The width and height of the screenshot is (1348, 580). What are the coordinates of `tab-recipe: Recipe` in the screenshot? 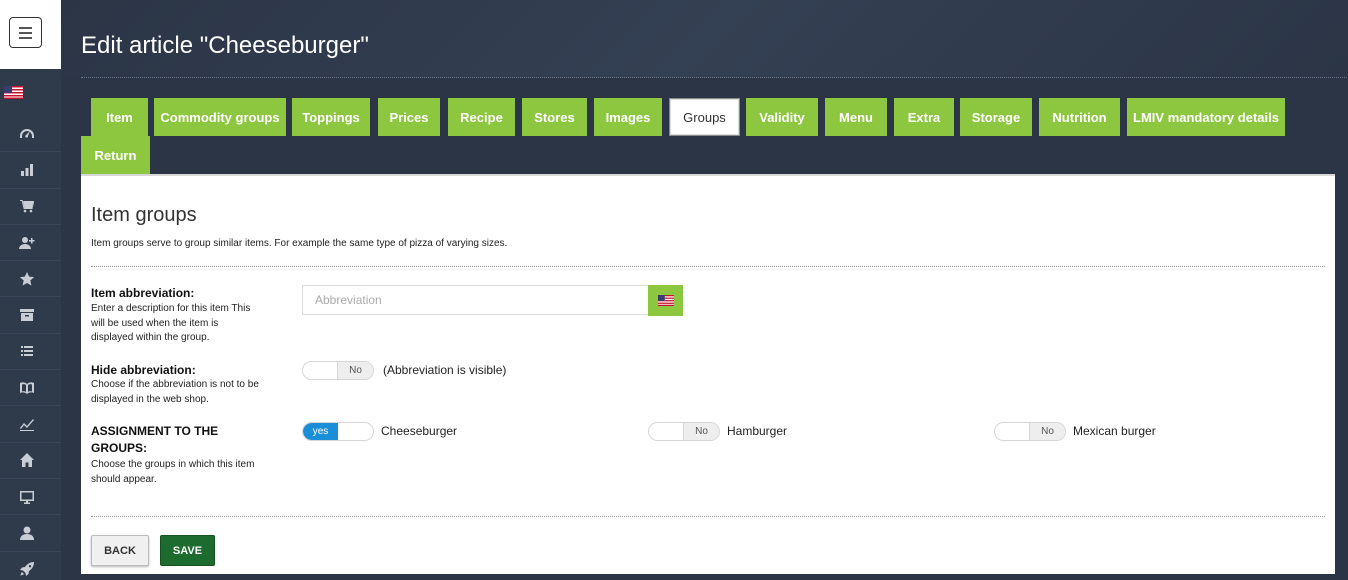 It's located at (481, 117).